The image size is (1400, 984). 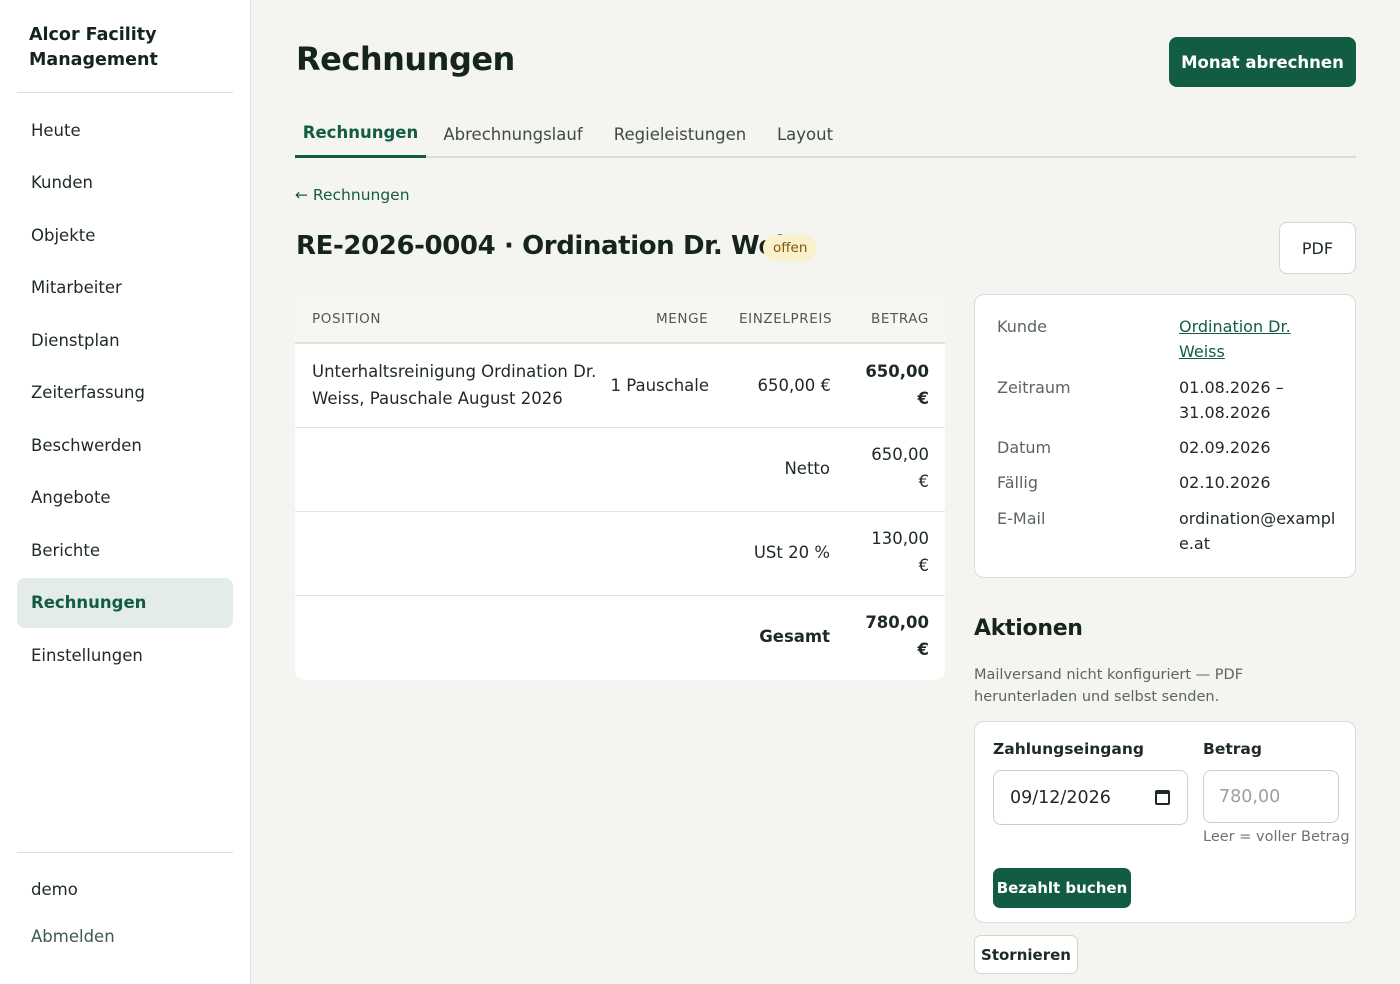 What do you see at coordinates (1232, 749) in the screenshot?
I see `amount-label: Betrag` at bounding box center [1232, 749].